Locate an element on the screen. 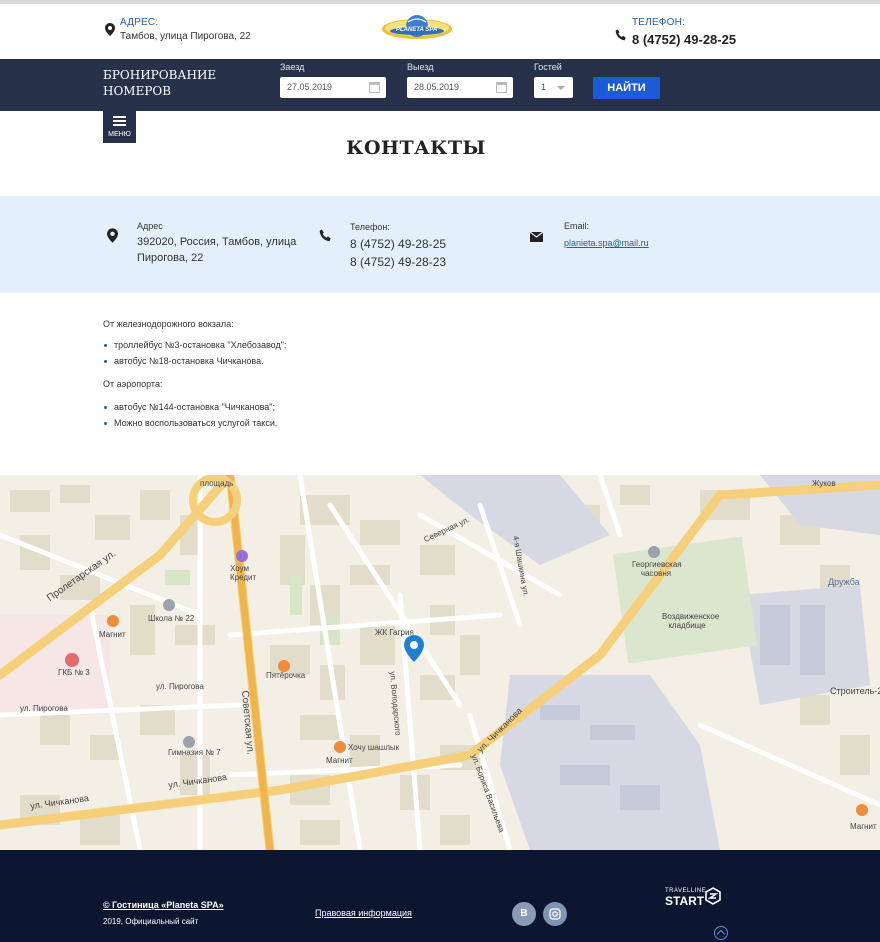 This screenshot has height=942, width=880. travelline-start-label: START is located at coordinates (685, 901).